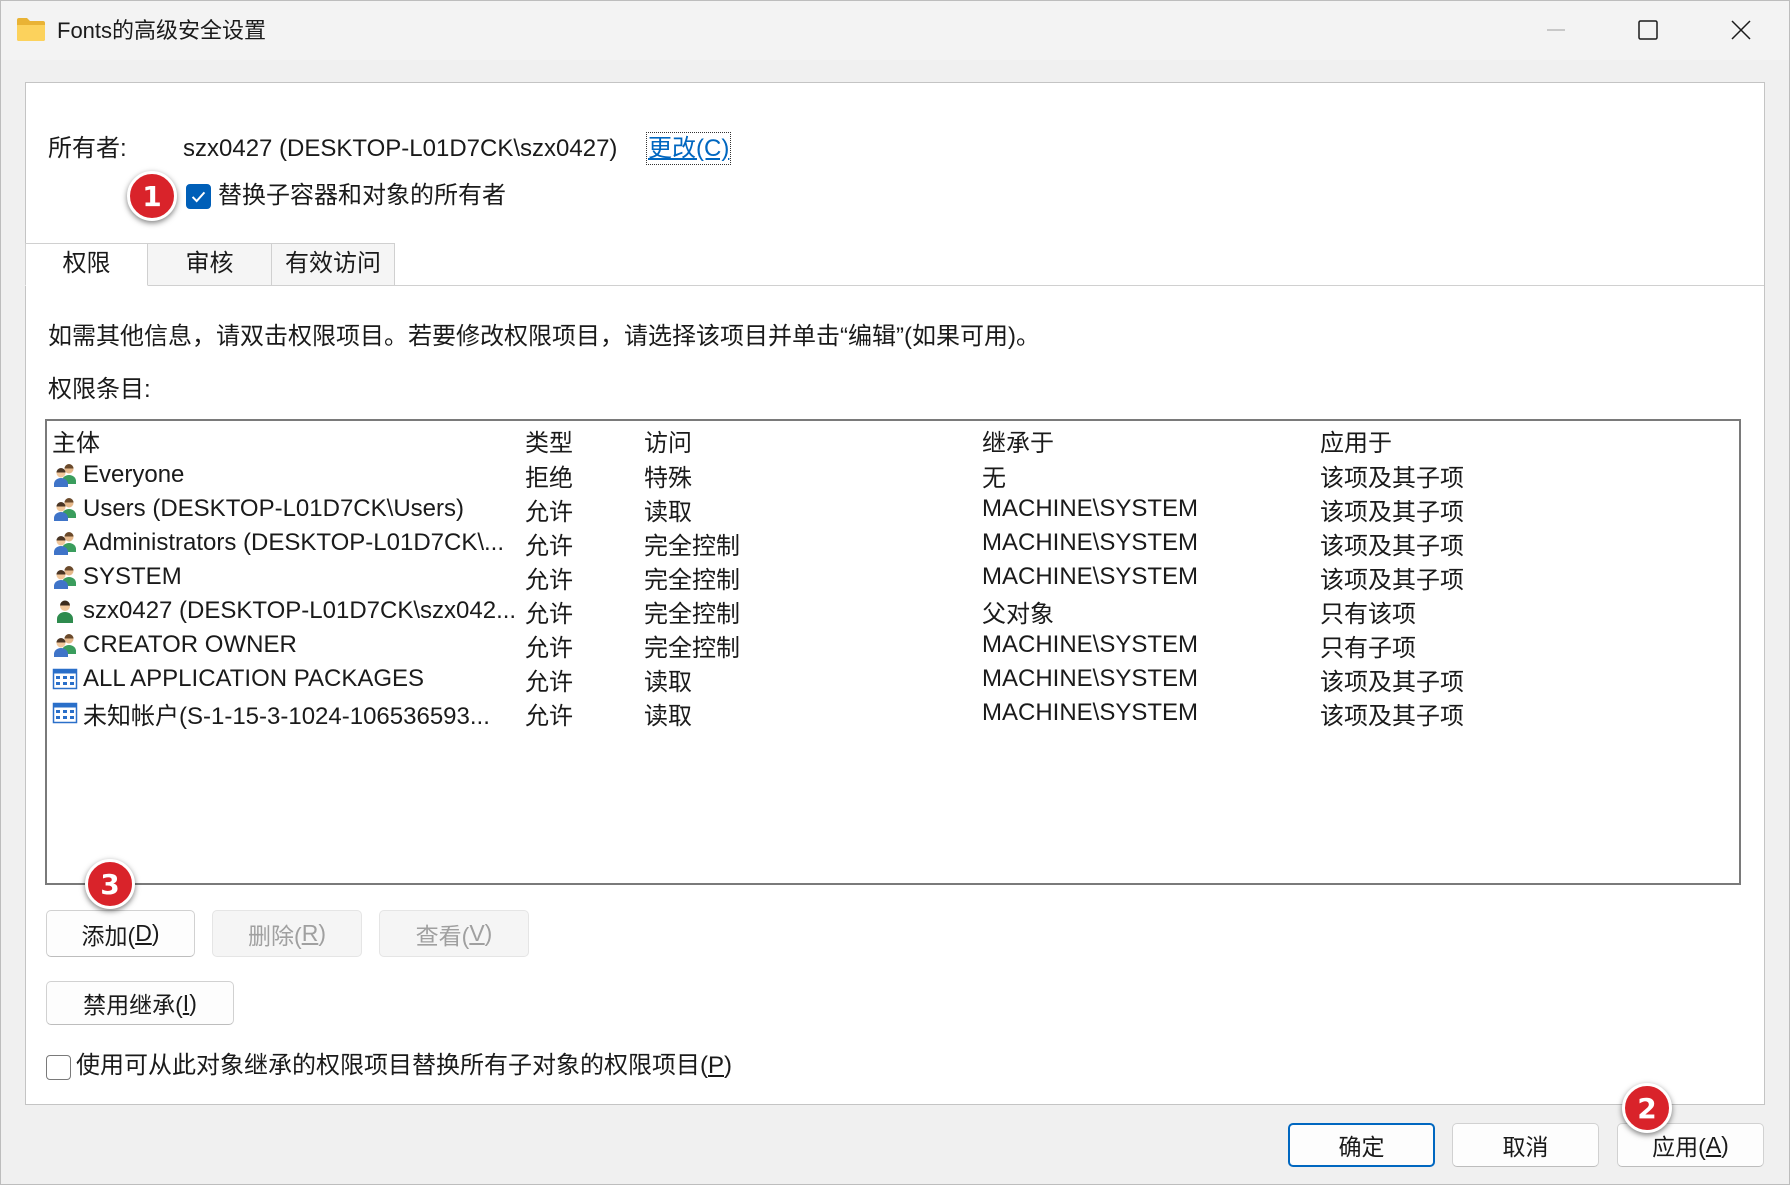  What do you see at coordinates (86, 264) in the screenshot?
I see `tab-permissions: 权限` at bounding box center [86, 264].